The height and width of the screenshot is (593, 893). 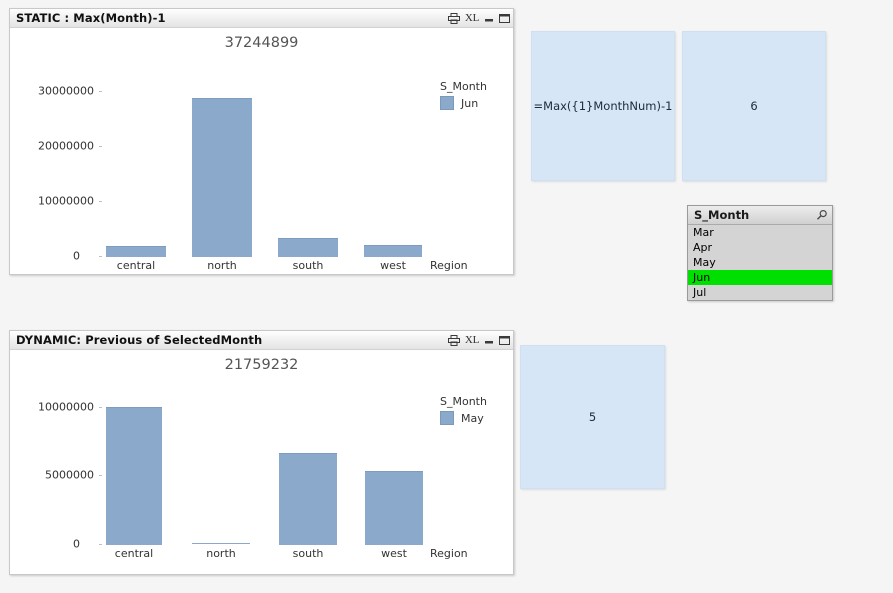 What do you see at coordinates (760, 292) in the screenshot?
I see `list-item: Jul` at bounding box center [760, 292].